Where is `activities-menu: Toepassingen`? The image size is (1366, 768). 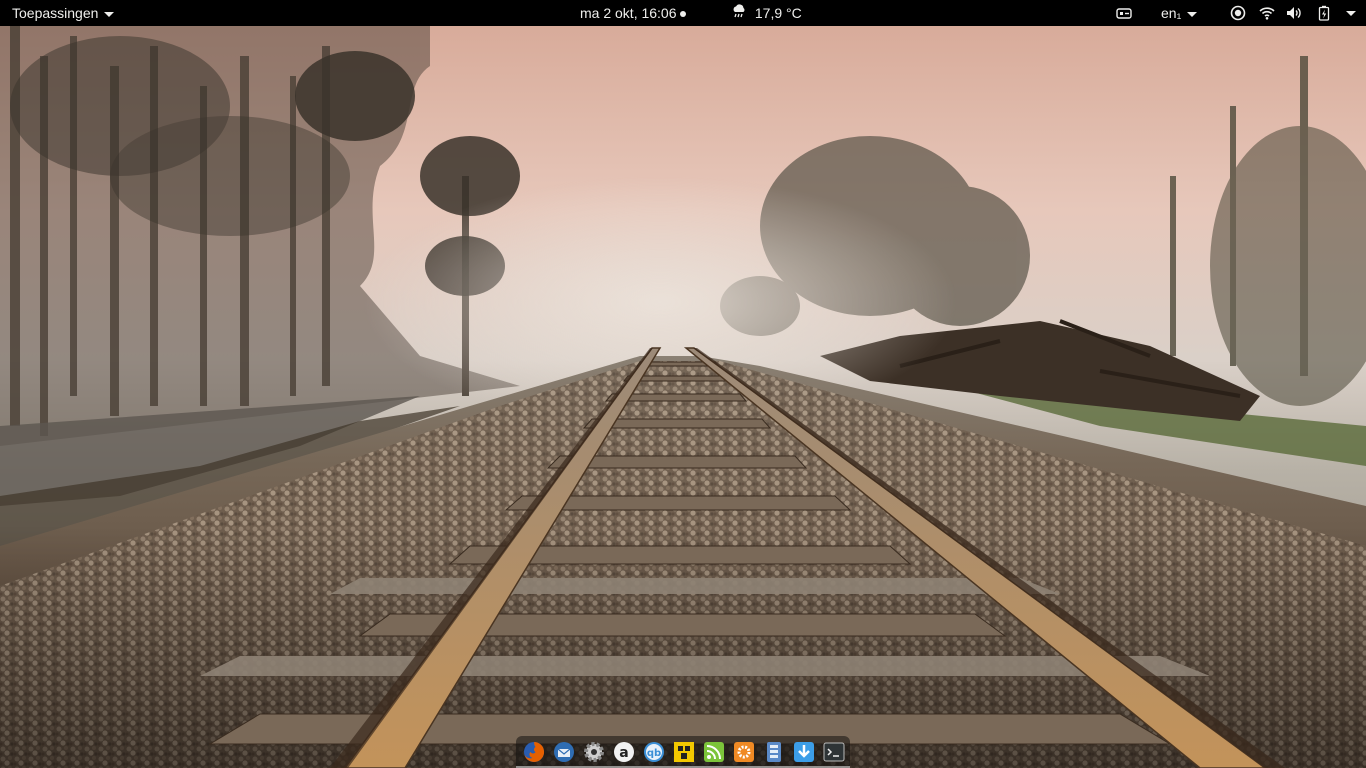
activities-menu: Toepassingen is located at coordinates (63, 13).